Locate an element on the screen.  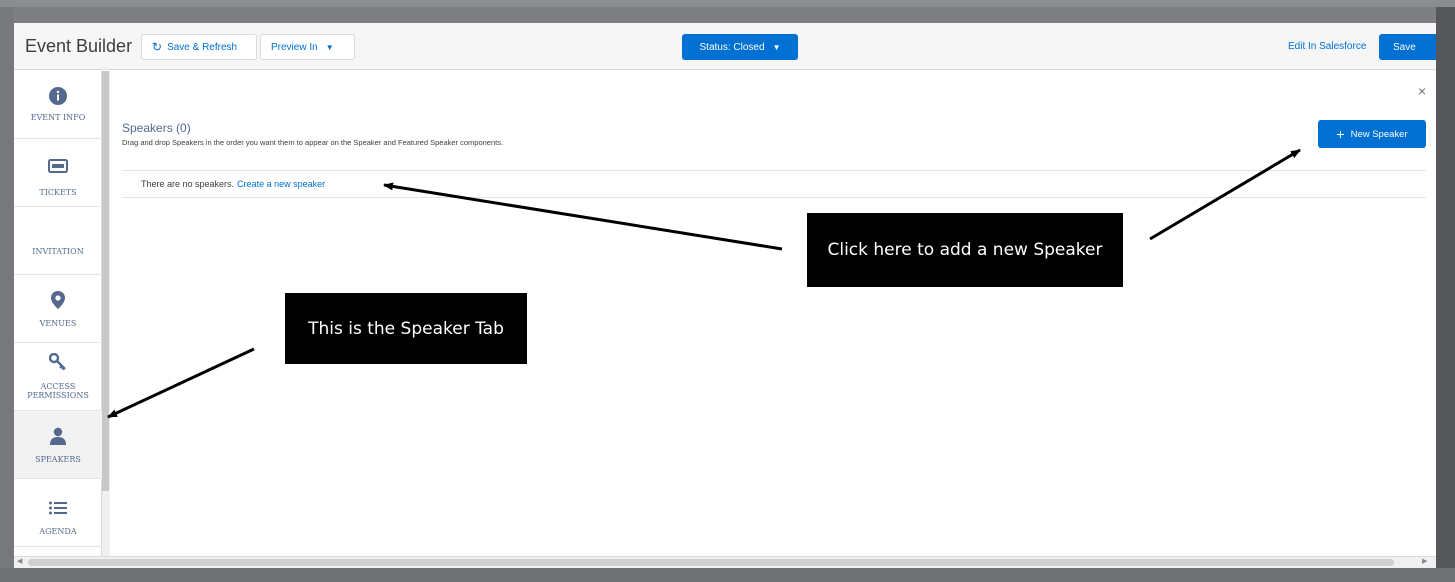
sidebar-item-venues: VENUES is located at coordinates (58, 309).